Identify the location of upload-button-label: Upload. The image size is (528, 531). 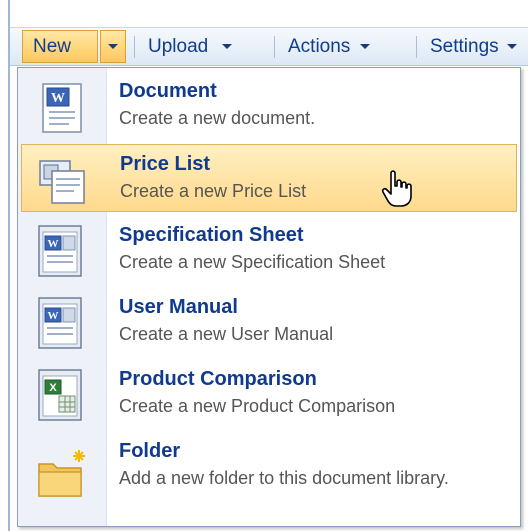
(178, 46).